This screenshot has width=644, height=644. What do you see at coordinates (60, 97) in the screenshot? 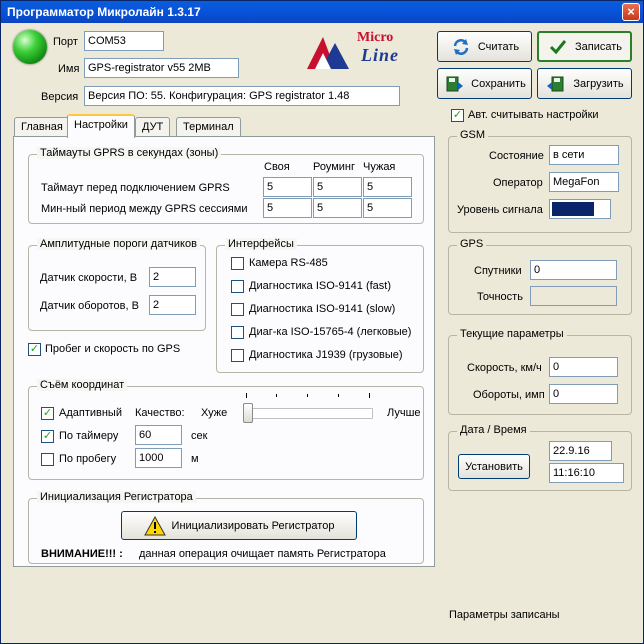
I see `version-label: Версия` at bounding box center [60, 97].